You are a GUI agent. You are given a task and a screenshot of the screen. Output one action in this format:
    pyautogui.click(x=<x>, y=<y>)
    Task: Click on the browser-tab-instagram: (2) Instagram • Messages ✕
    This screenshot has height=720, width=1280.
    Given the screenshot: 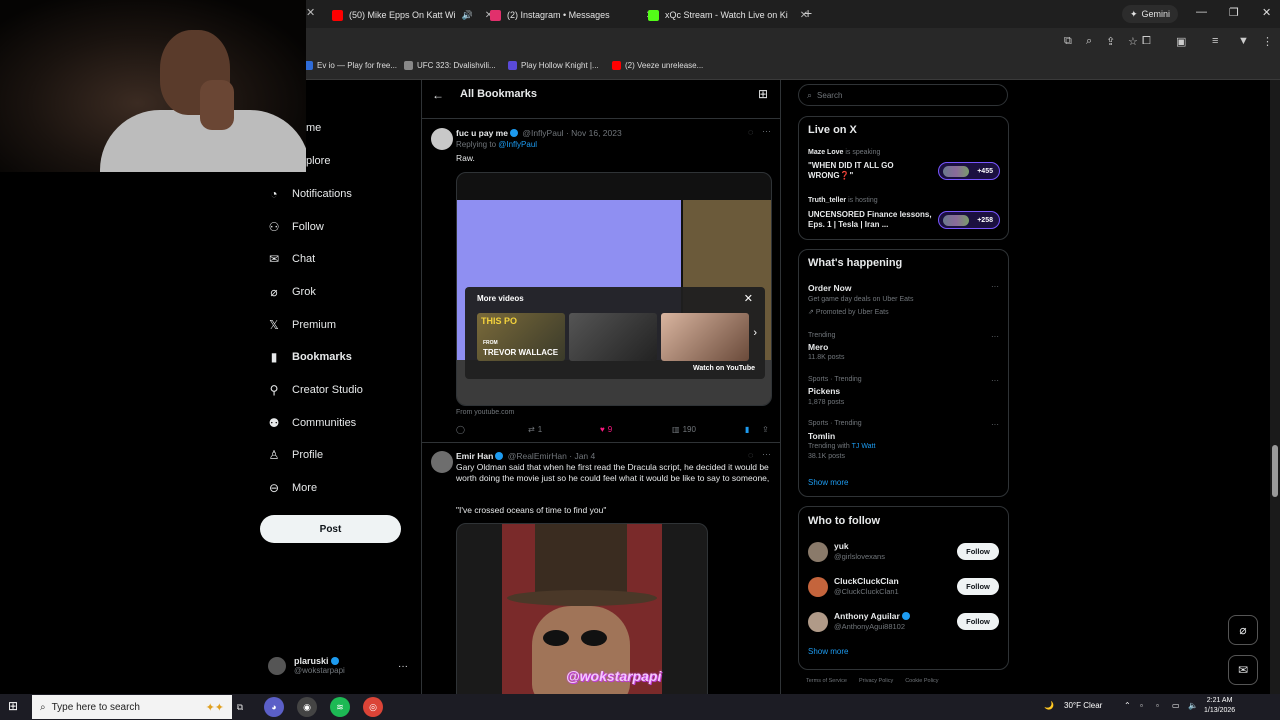 What is the action you would take?
    pyautogui.click(x=572, y=15)
    